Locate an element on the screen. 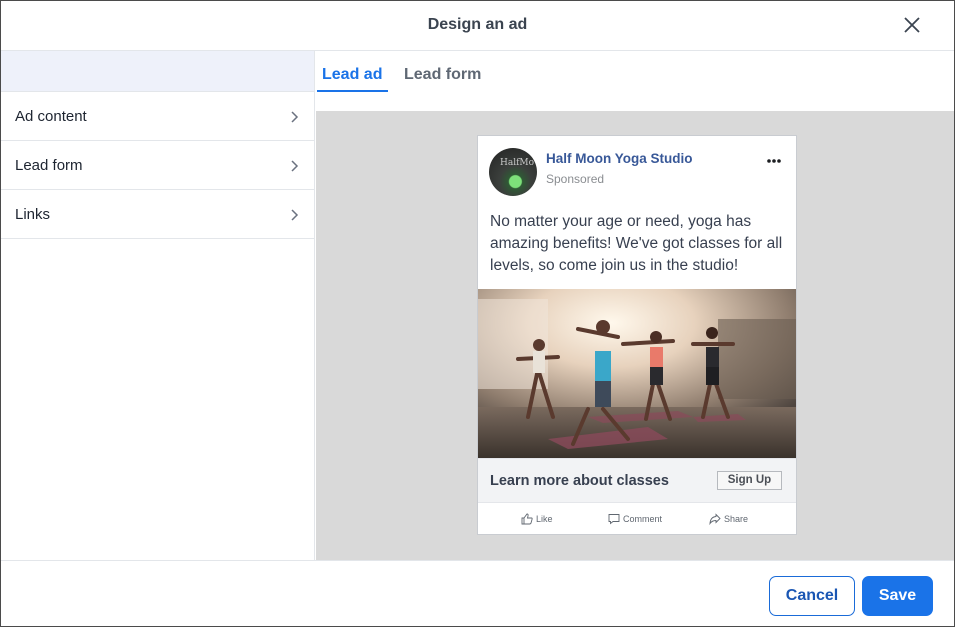 This screenshot has width=955, height=627. like-action: Like is located at coordinates (537, 519).